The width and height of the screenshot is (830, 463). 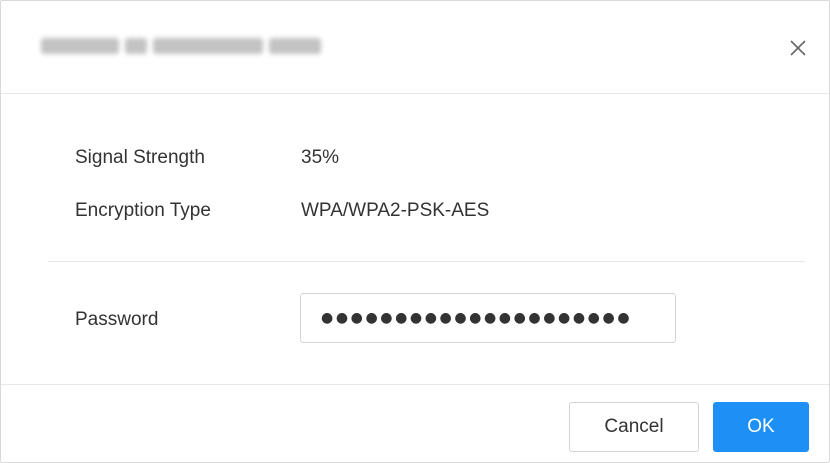 What do you see at coordinates (320, 157) in the screenshot?
I see `signal-strength-value: 35%` at bounding box center [320, 157].